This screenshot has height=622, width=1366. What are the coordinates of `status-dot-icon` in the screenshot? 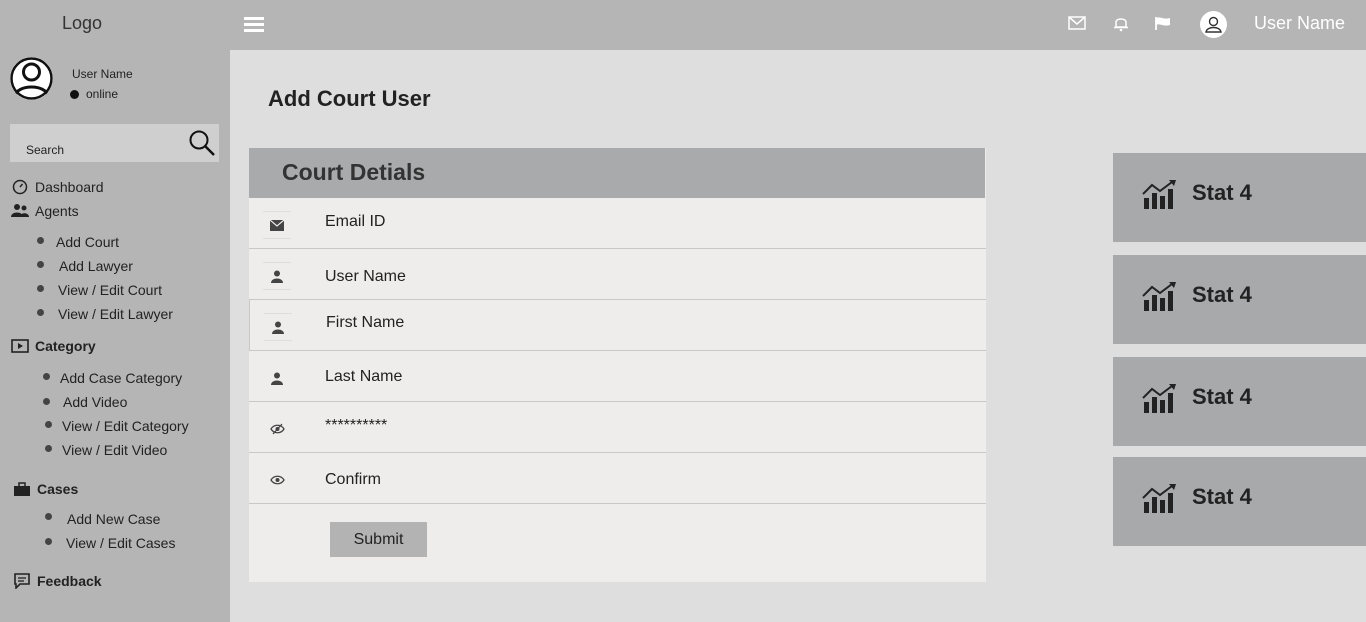 It's located at (74, 94).